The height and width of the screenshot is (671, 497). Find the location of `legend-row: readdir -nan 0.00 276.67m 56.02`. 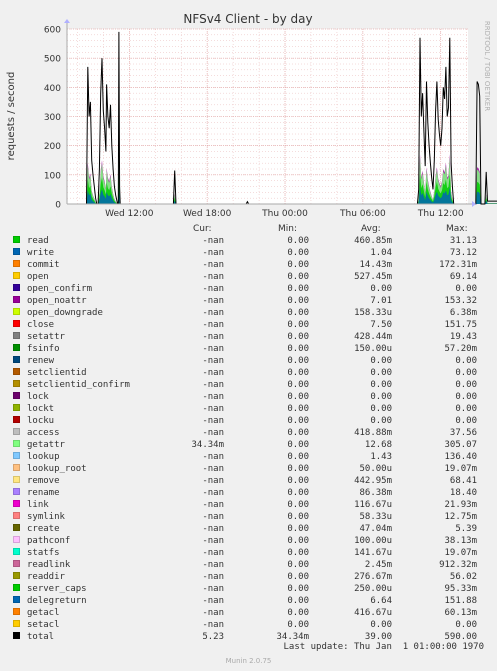

legend-row: readdir -nan 0.00 276.67m 56.02 is located at coordinates (248, 578).